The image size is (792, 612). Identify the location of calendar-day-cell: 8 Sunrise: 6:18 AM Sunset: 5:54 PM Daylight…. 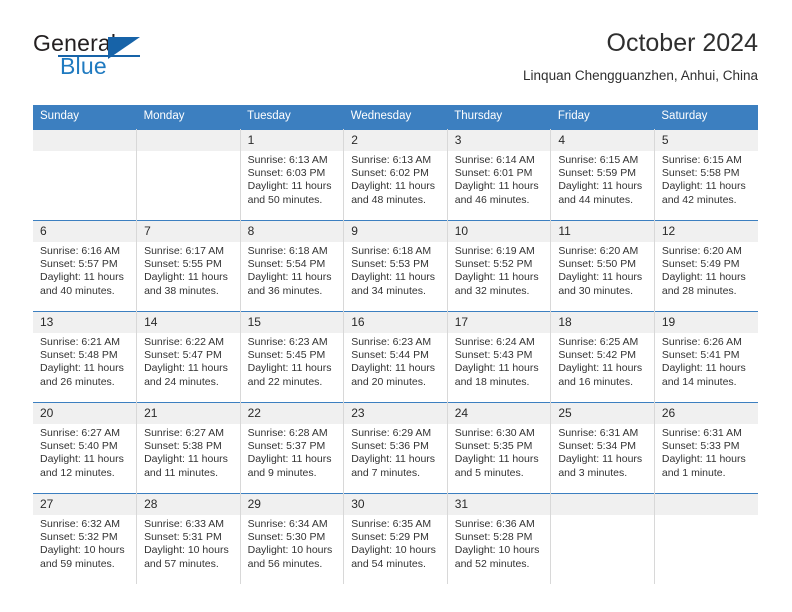
(292, 266).